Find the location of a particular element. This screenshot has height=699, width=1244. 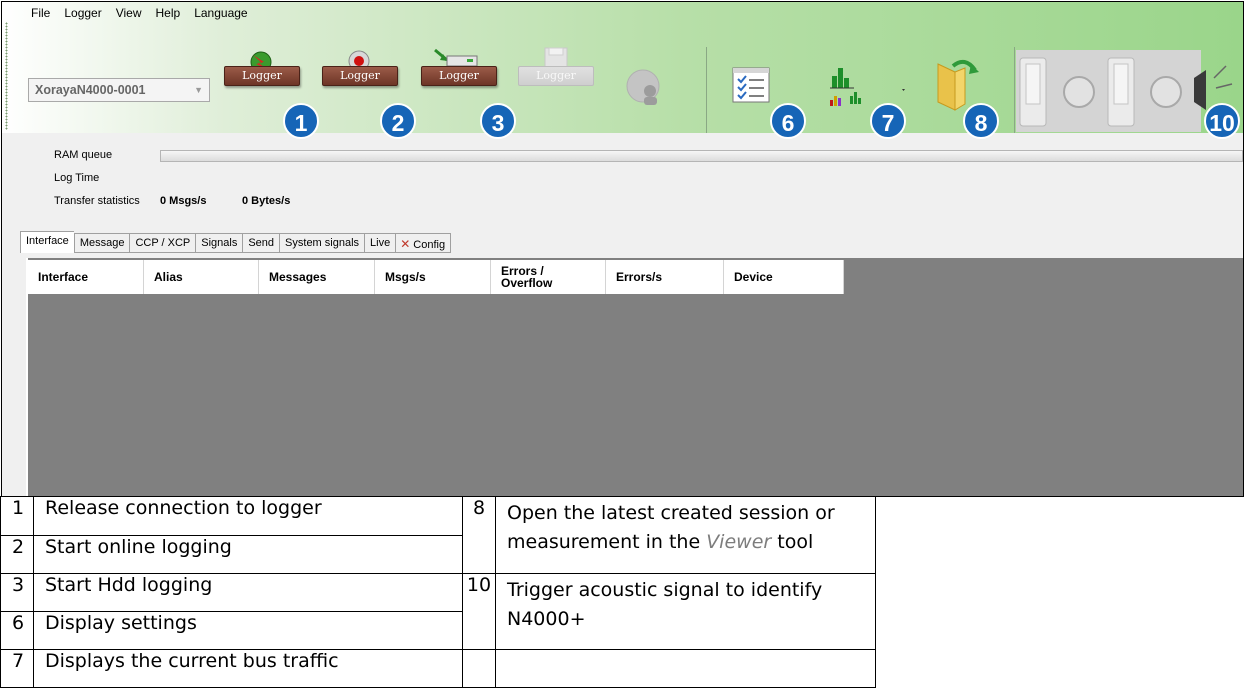

legend-number: 10 is located at coordinates (479, 611).